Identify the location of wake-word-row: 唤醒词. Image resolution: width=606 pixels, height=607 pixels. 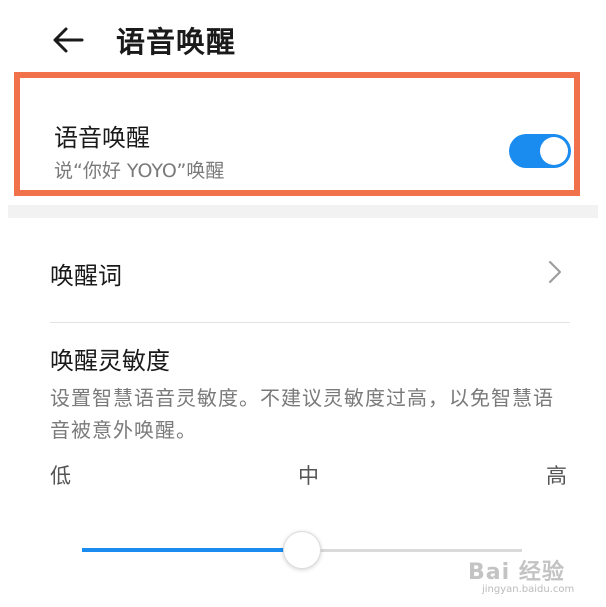
(303, 273).